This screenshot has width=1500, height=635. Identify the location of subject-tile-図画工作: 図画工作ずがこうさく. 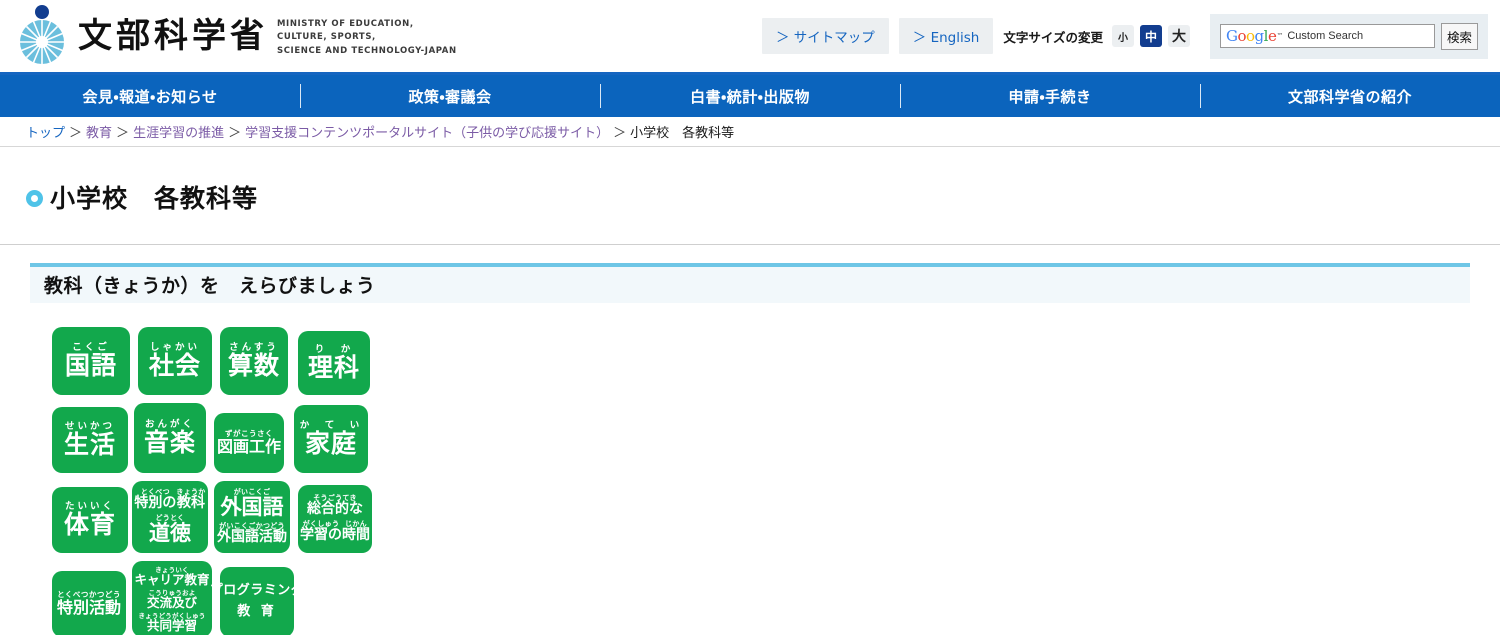
(249, 442).